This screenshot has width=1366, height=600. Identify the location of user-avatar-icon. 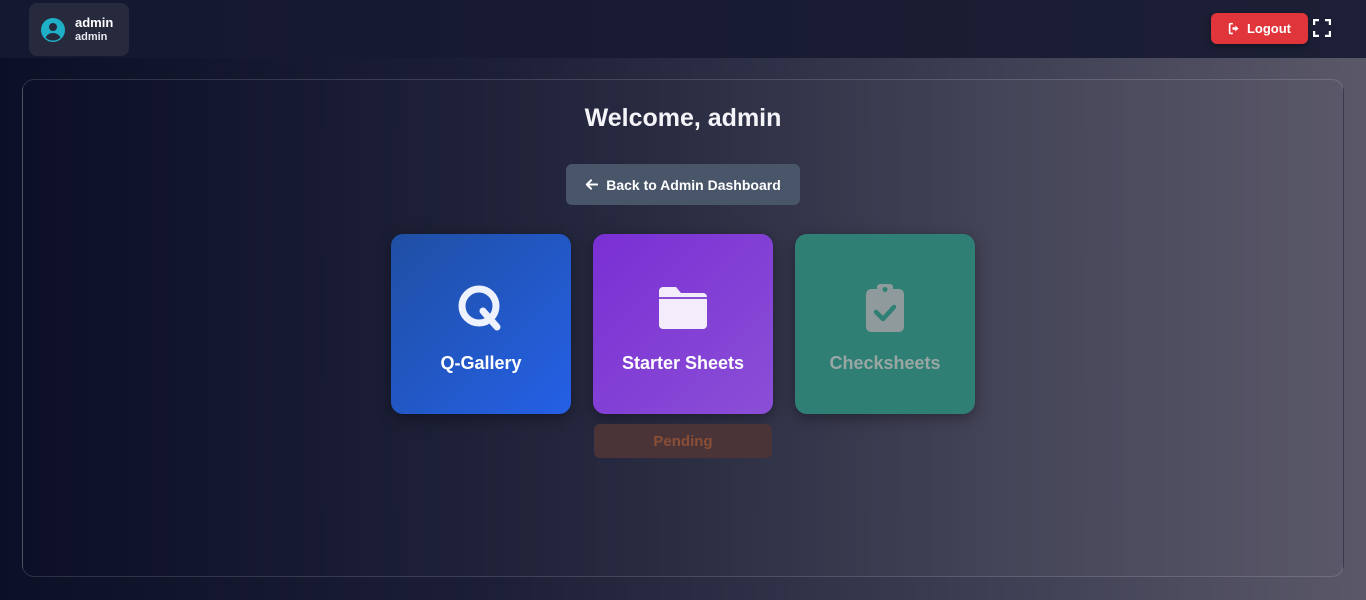
(53, 29).